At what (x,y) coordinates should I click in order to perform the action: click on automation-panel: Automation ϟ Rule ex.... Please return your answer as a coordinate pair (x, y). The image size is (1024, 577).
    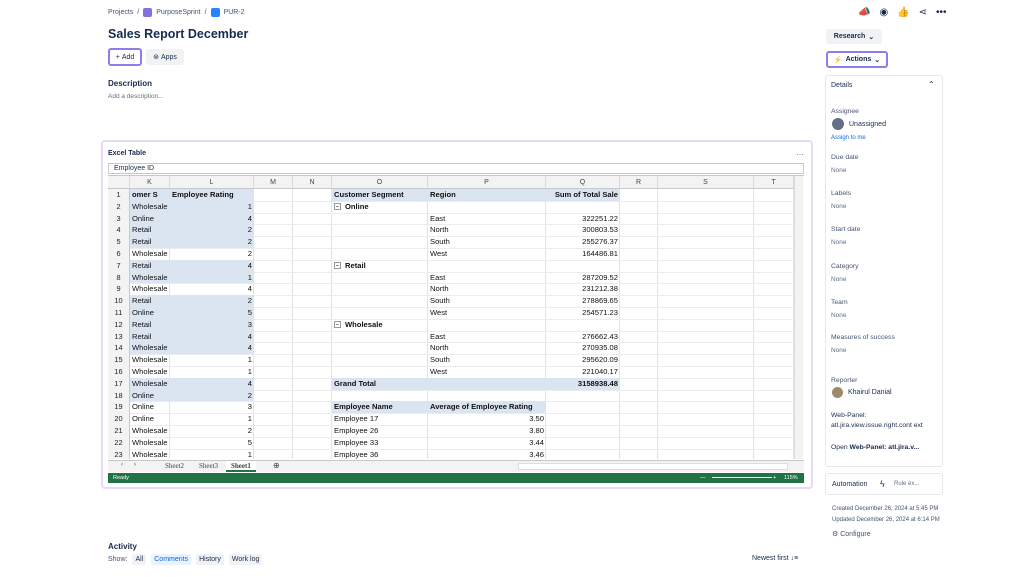
    Looking at the image, I should click on (884, 484).